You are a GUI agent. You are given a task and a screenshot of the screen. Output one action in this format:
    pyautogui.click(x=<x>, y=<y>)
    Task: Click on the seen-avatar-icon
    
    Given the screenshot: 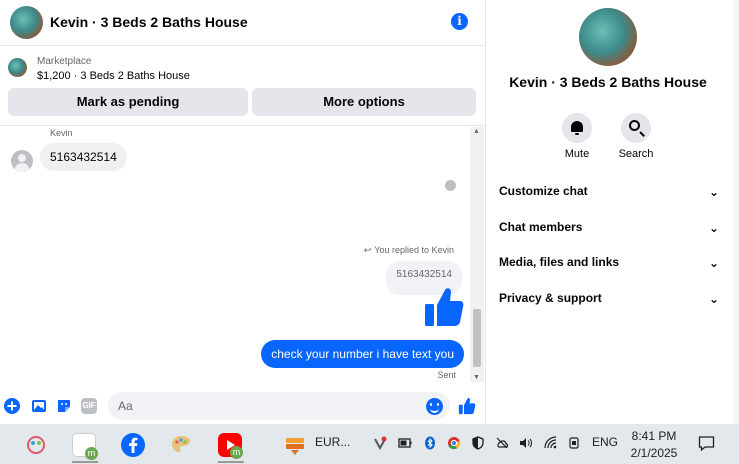 What is the action you would take?
    pyautogui.click(x=450, y=185)
    